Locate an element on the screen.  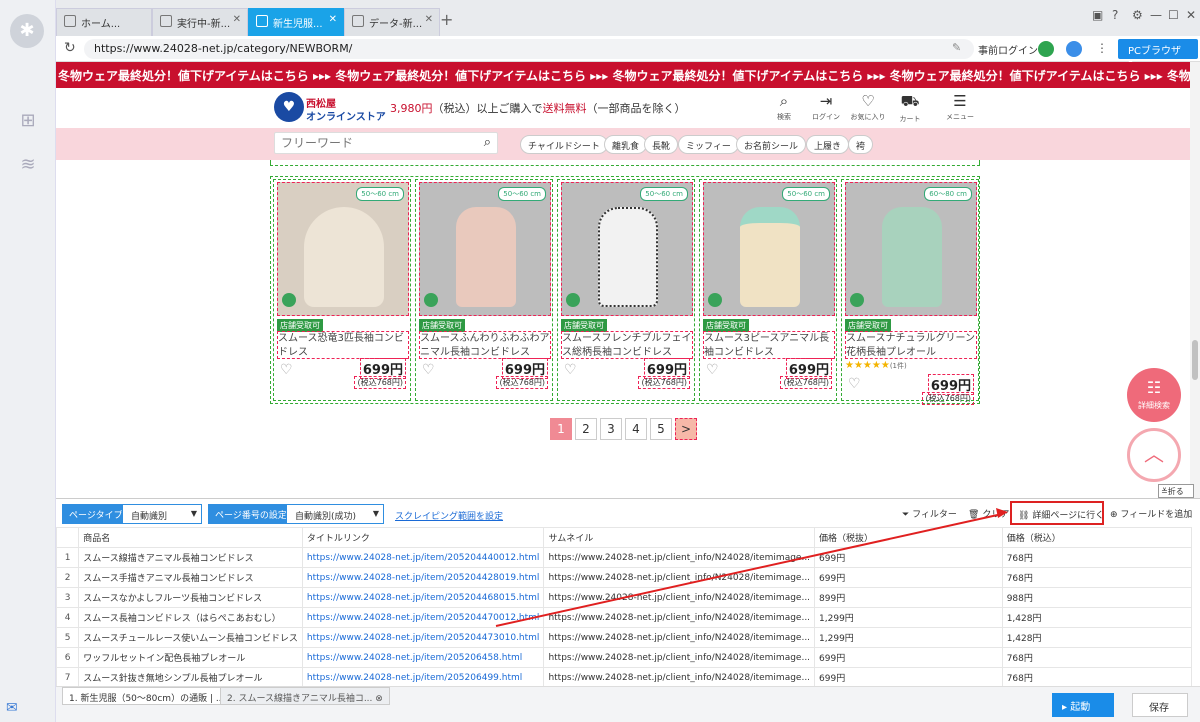
cell-price-tax: 988円 is located at coordinates (1097, 597).